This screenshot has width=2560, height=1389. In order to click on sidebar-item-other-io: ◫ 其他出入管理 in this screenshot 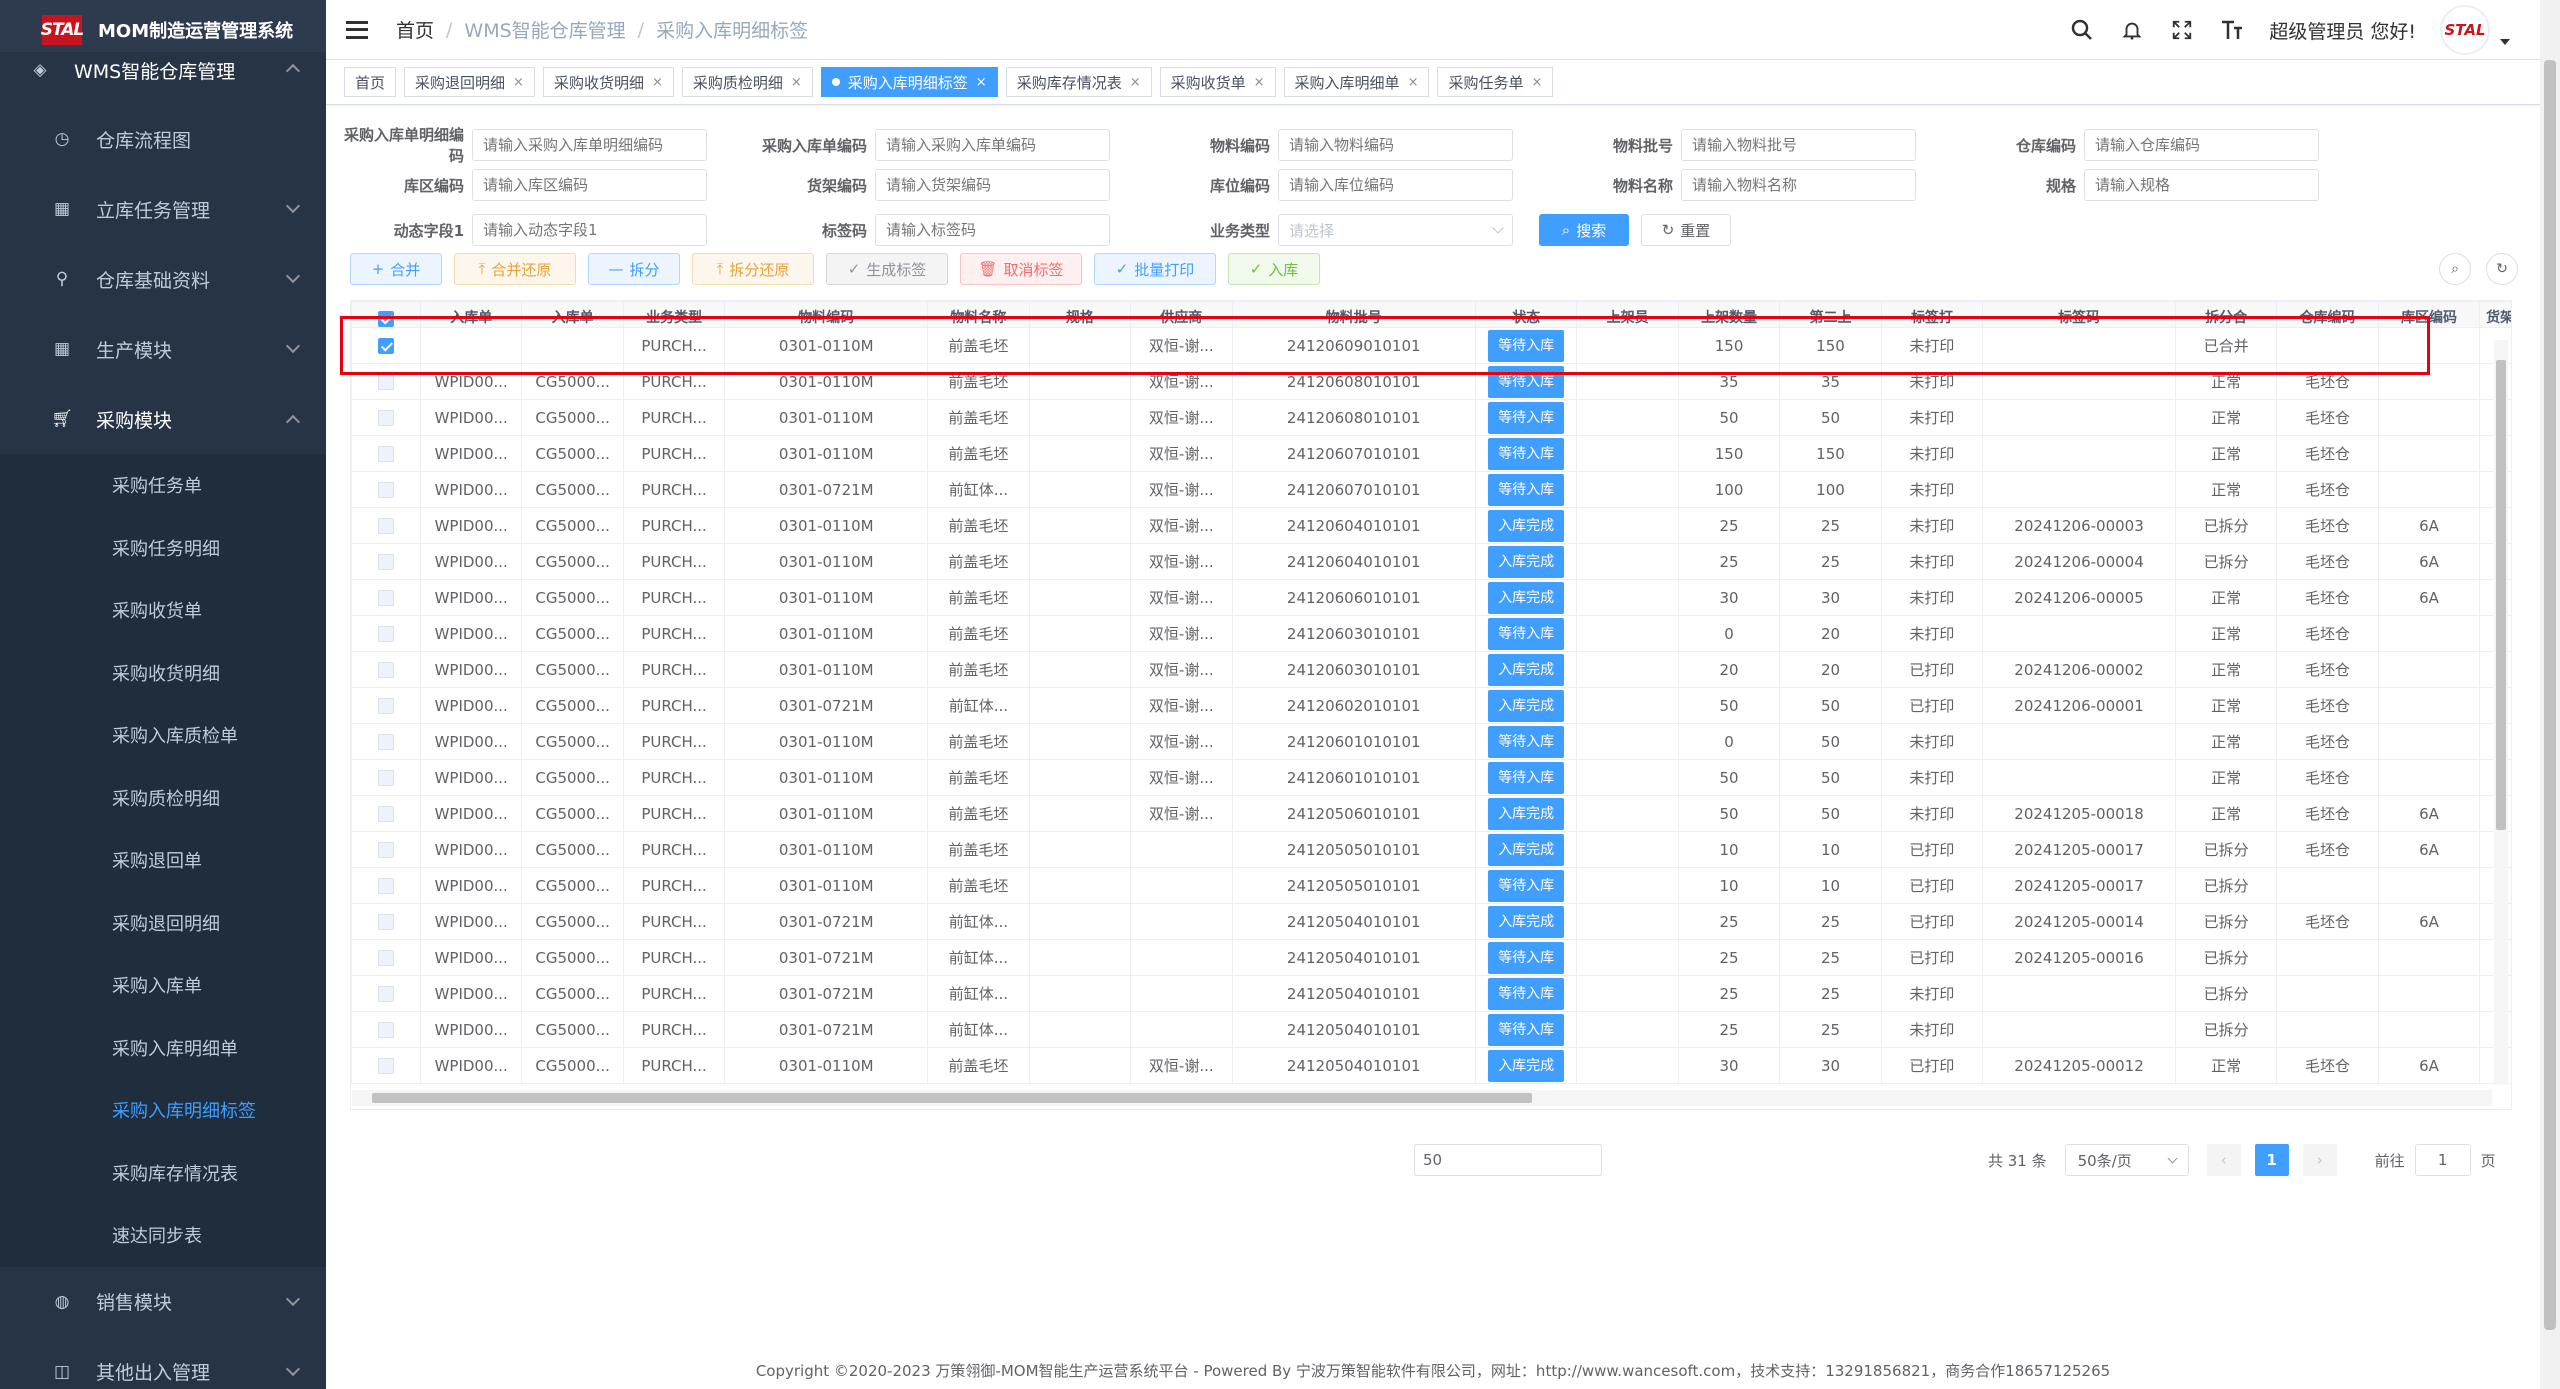, I will do `click(163, 1362)`.